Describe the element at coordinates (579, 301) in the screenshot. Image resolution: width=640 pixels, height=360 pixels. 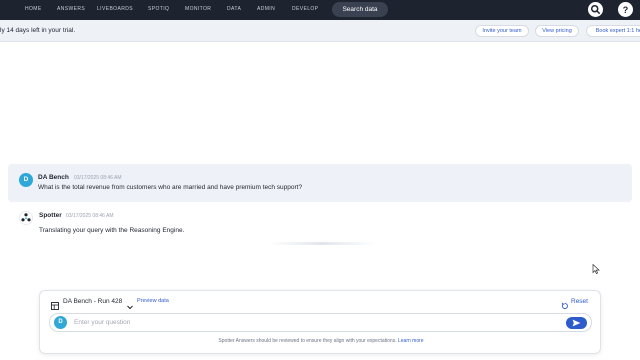
I see `reset-button: Reset` at that location.